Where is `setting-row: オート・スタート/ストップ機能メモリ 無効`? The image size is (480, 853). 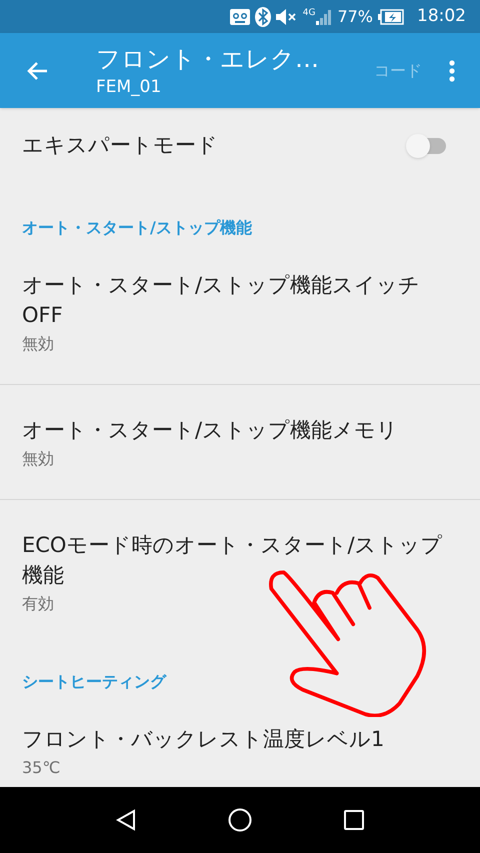 setting-row: オート・スタート/ストップ機能メモリ 無効 is located at coordinates (240, 441).